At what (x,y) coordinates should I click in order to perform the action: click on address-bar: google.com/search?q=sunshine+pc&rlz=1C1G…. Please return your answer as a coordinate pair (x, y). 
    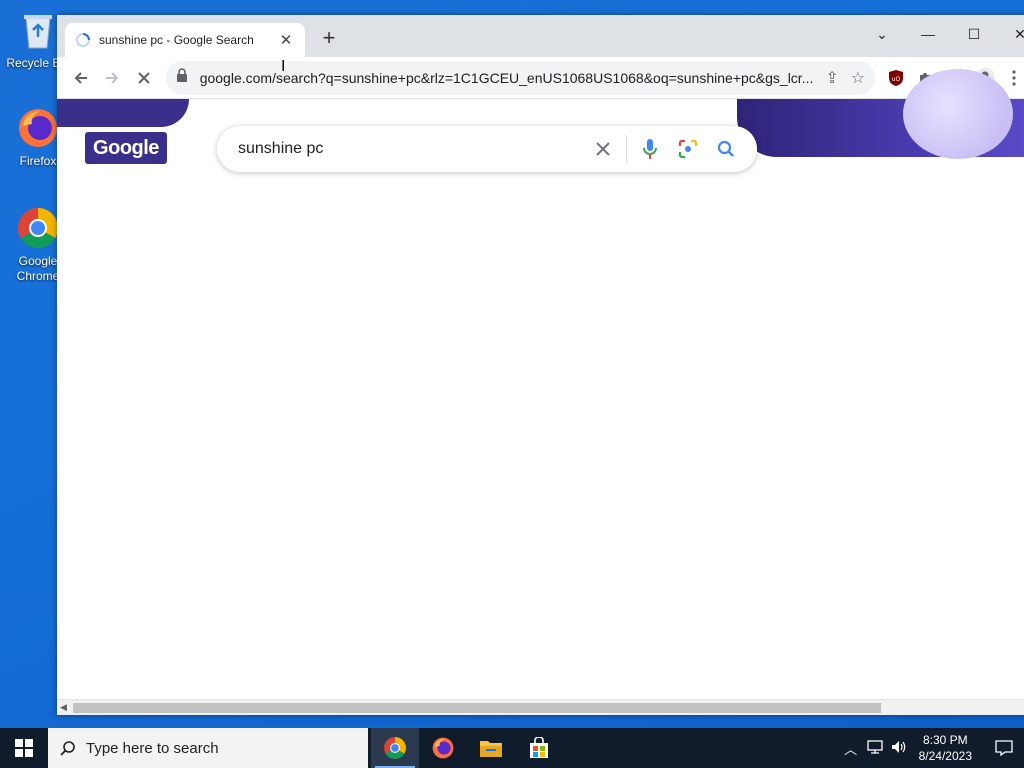
    Looking at the image, I should click on (520, 77).